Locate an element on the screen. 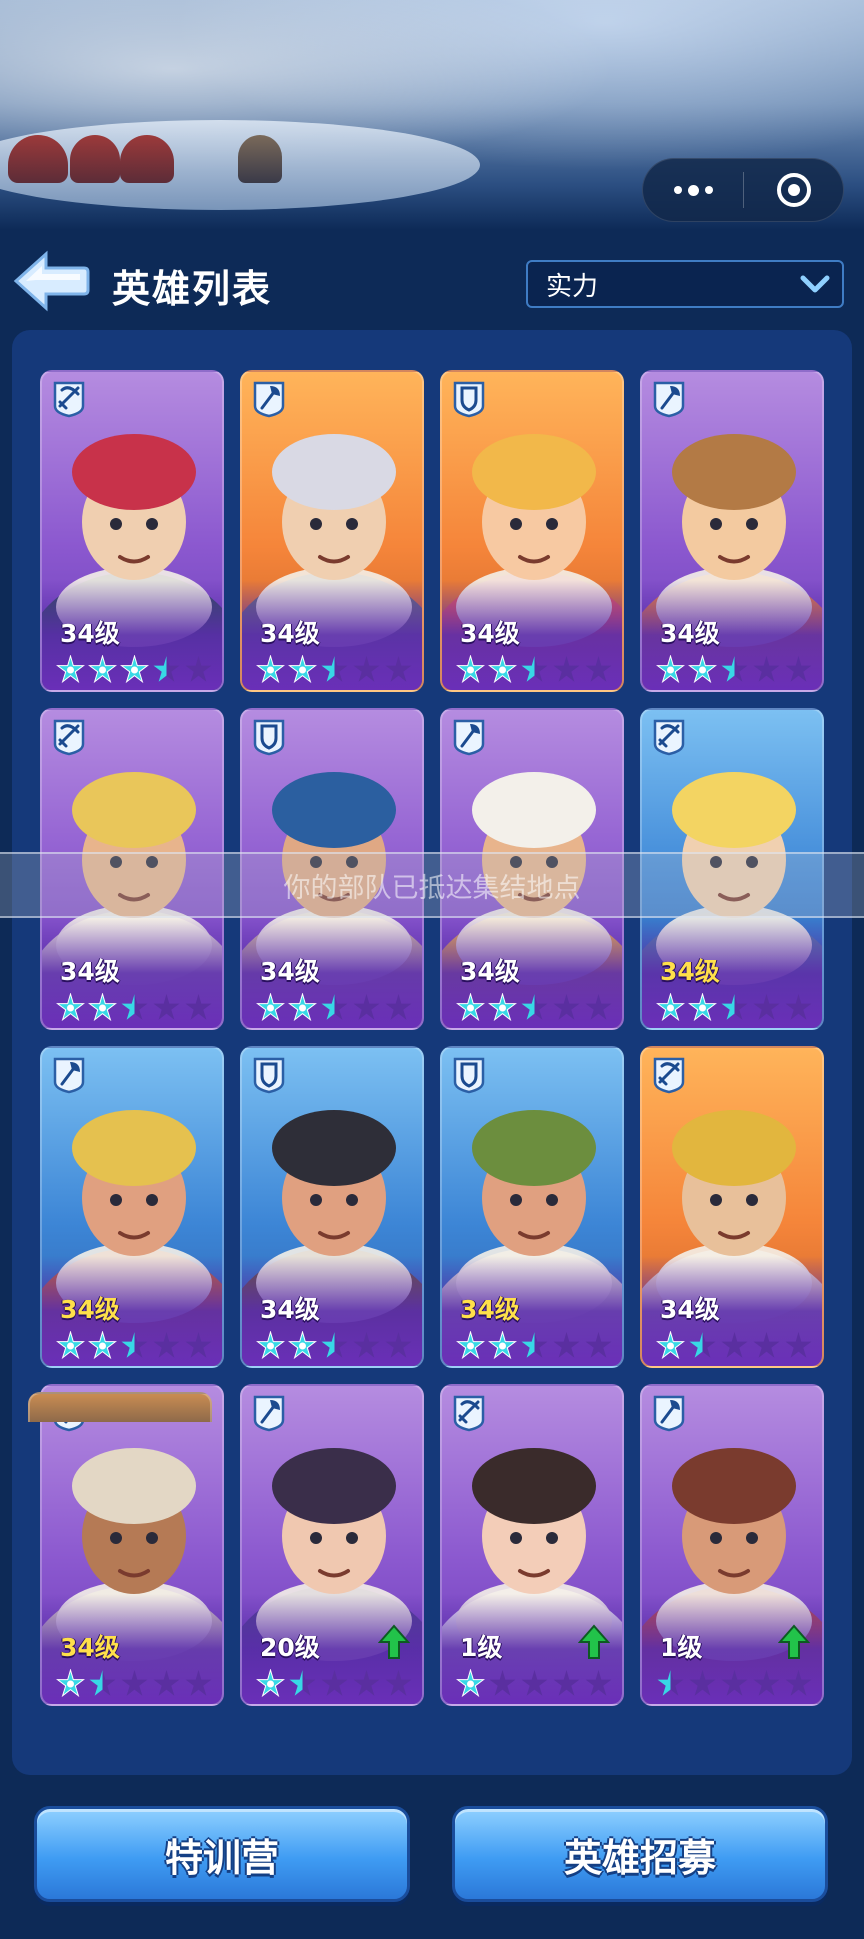 The image size is (864, 1939). close-miniapp-button is located at coordinates (793, 190).